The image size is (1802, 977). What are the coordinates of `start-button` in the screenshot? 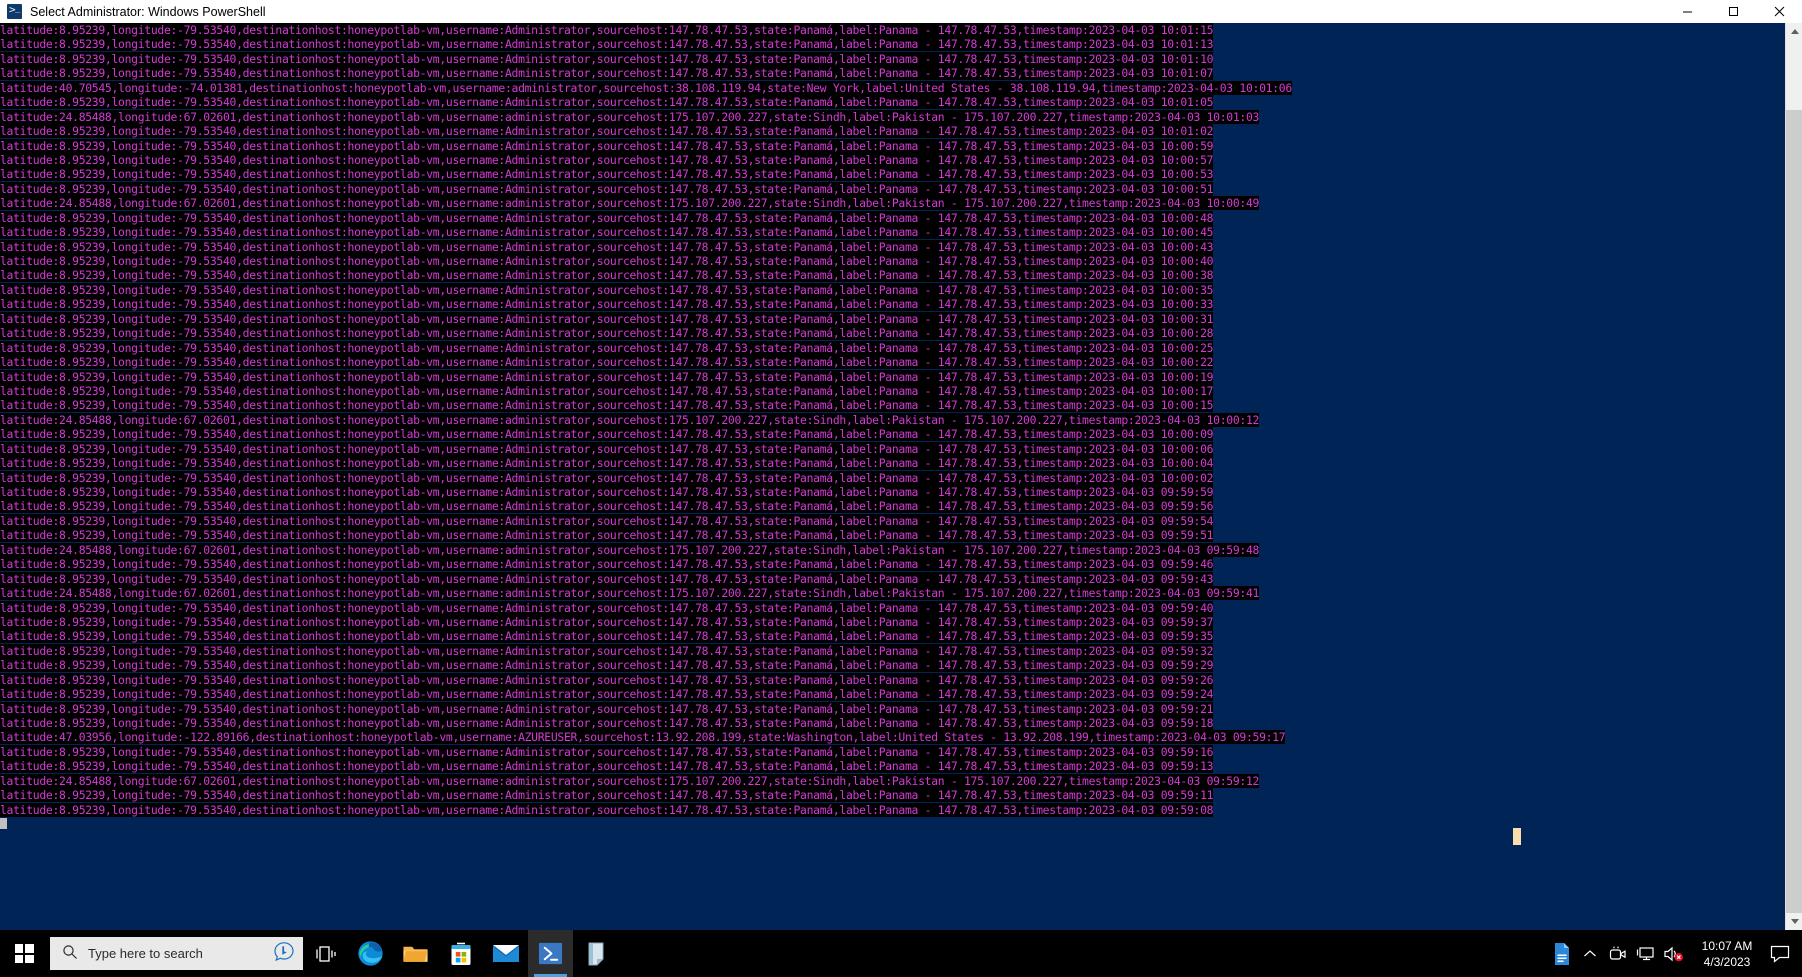 It's located at (24, 953).